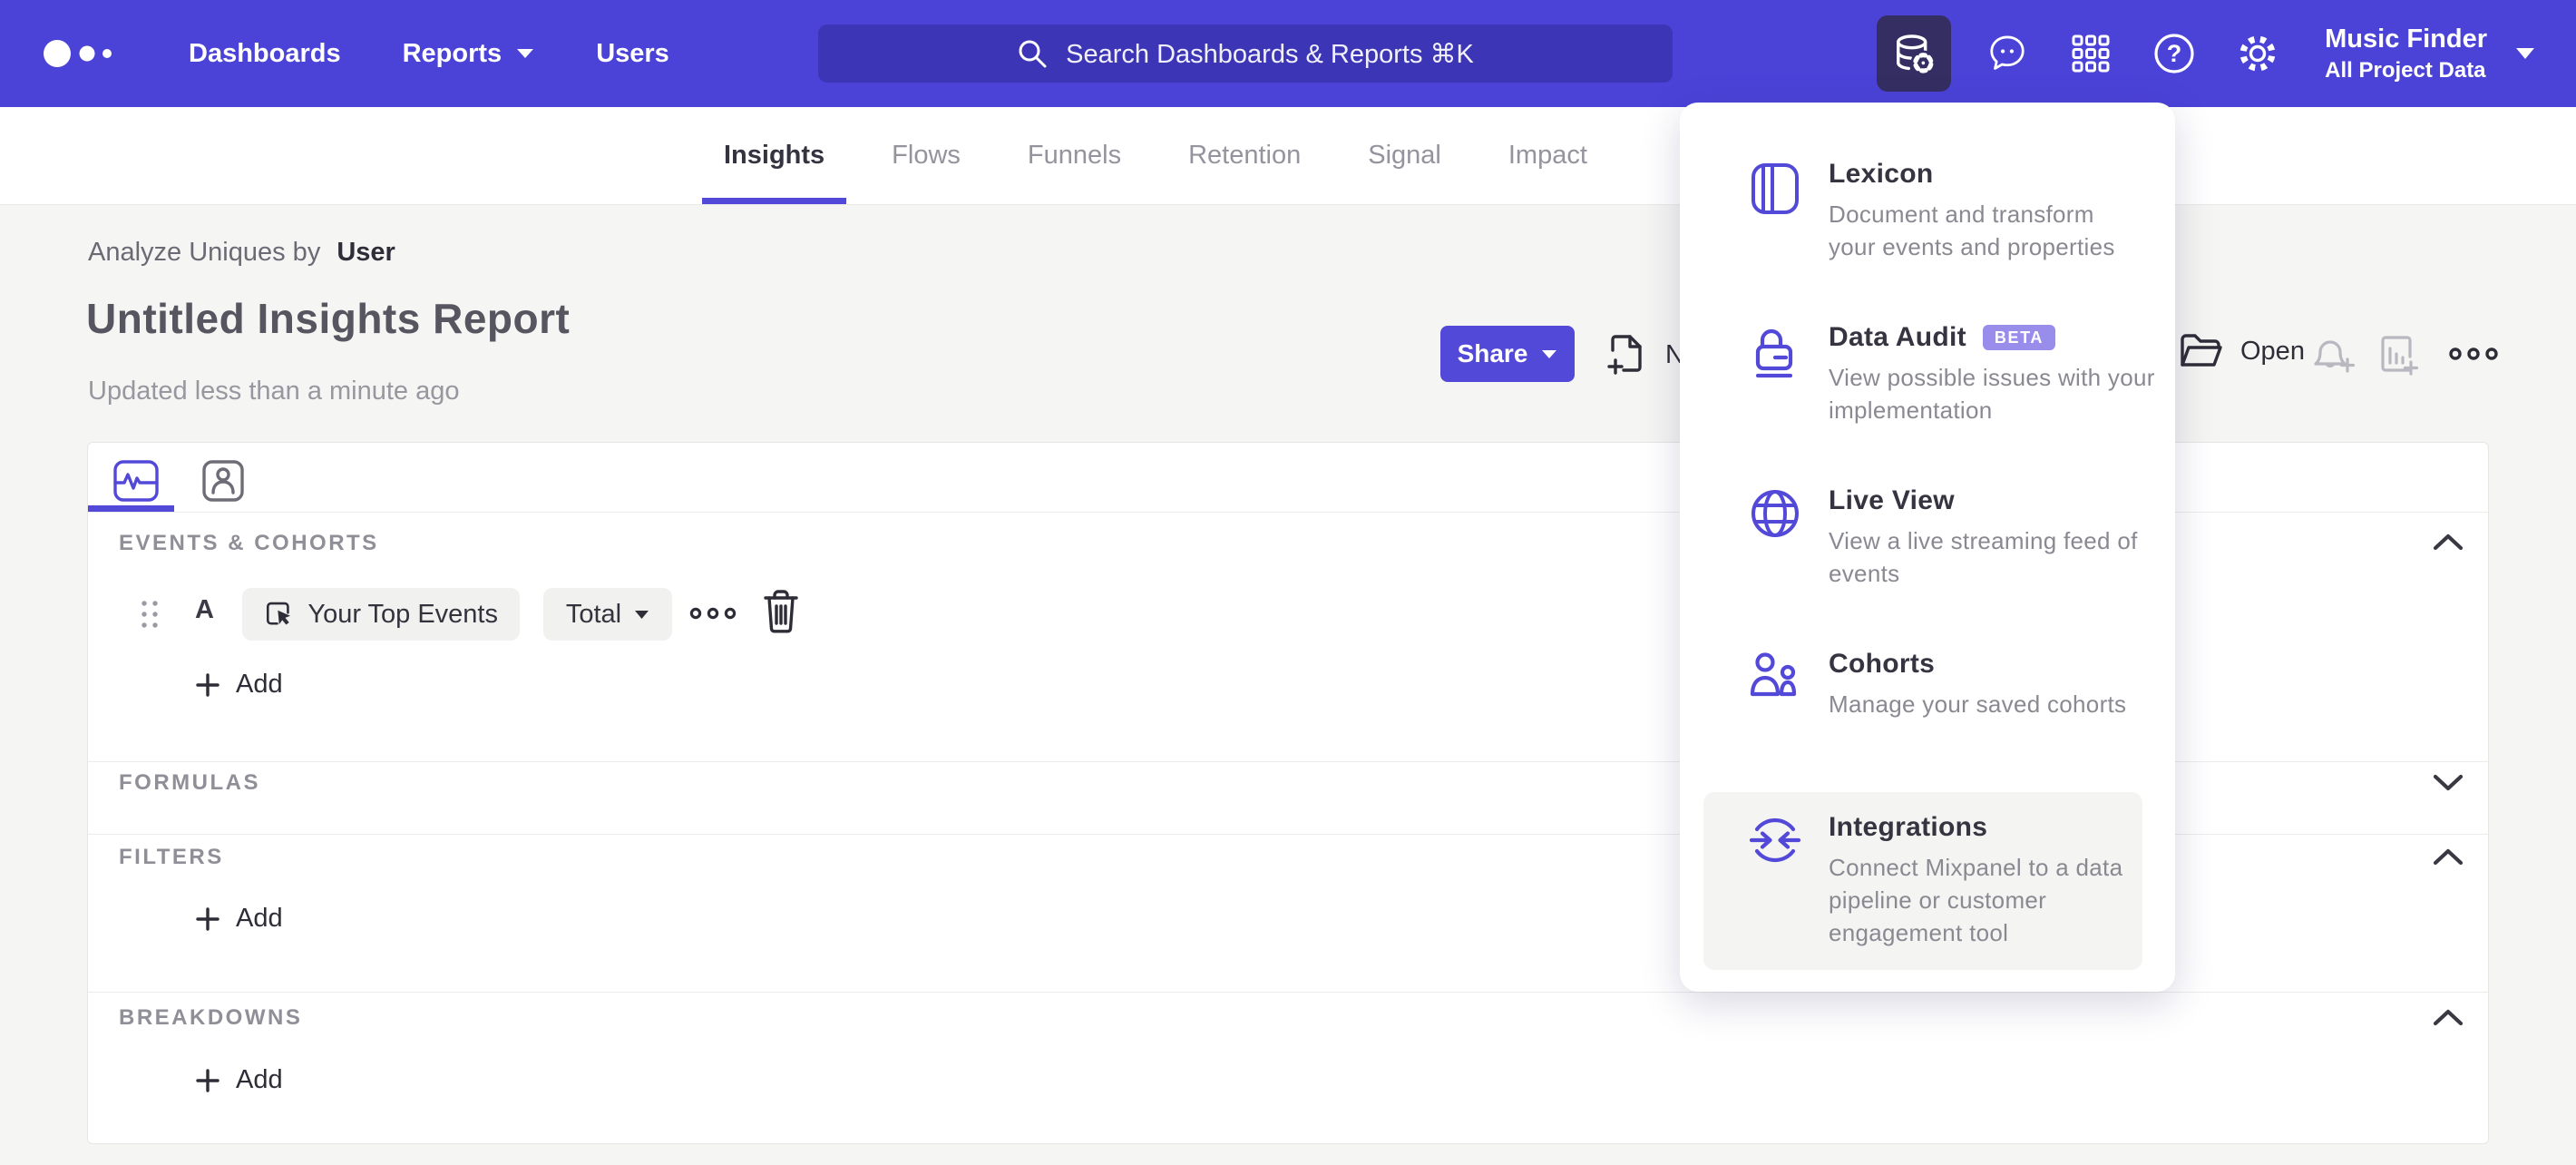 This screenshot has width=2576, height=1165. I want to click on metric-dropdown: Total, so click(607, 614).